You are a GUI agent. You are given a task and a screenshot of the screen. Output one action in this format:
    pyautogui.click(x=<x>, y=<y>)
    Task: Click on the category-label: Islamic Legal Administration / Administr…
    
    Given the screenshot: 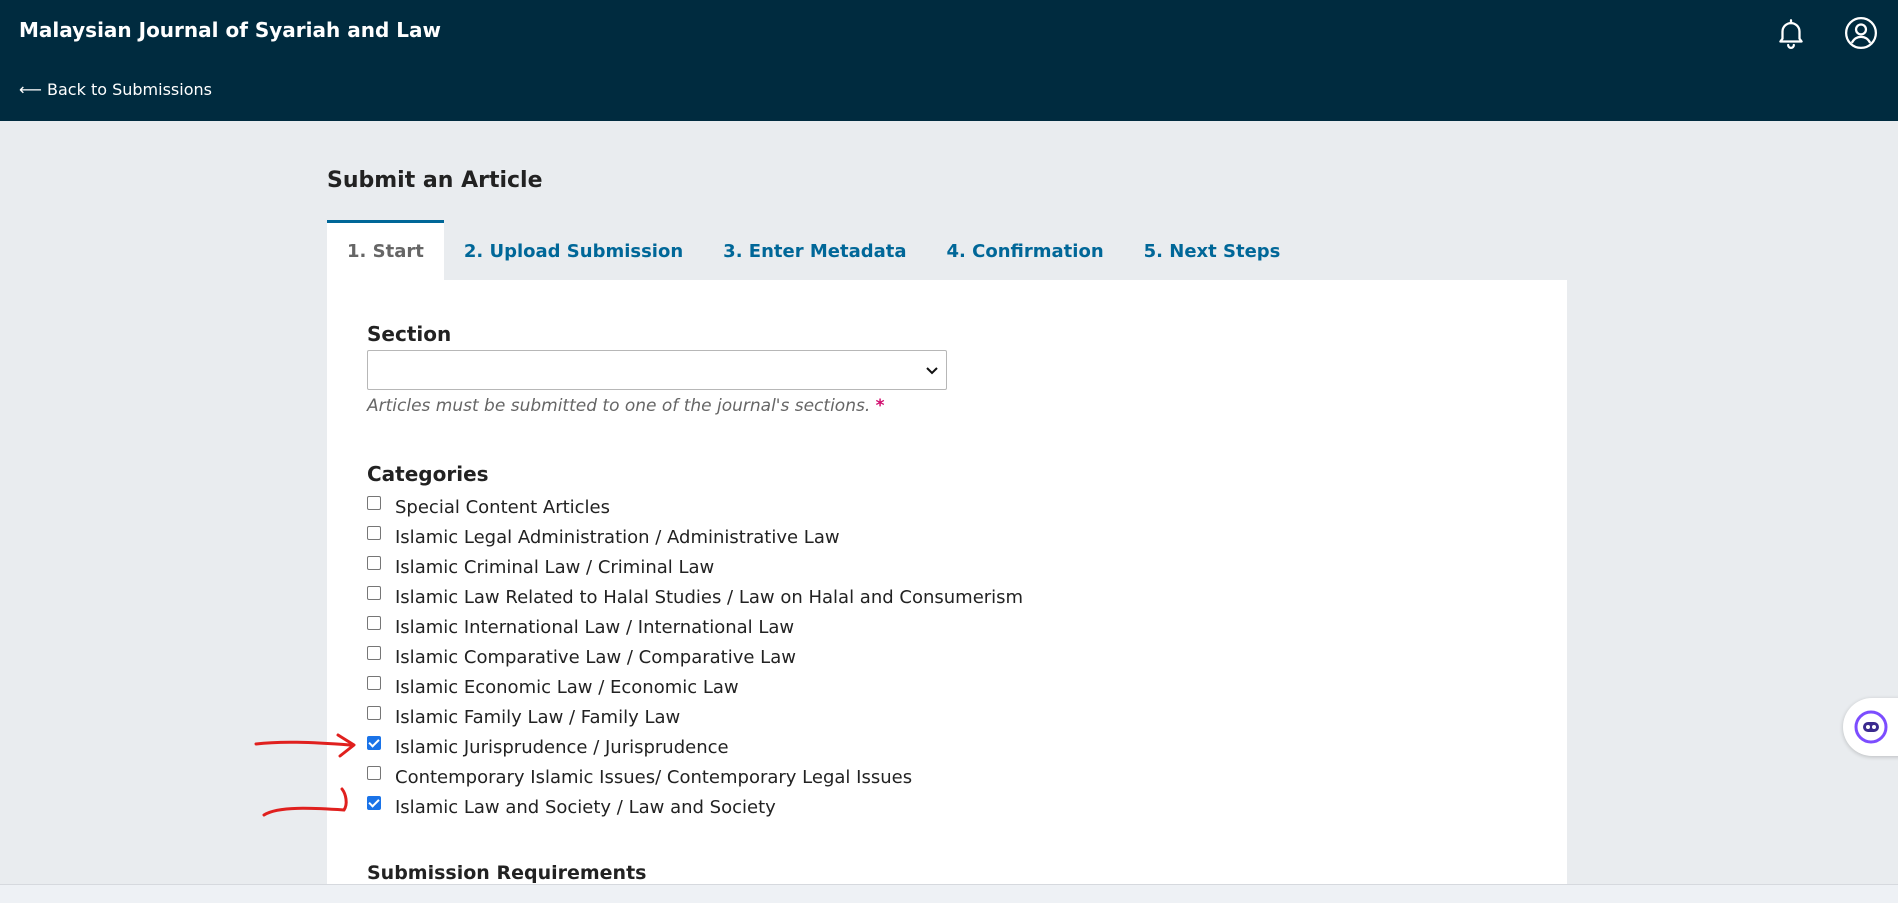 What is the action you would take?
    pyautogui.click(x=617, y=537)
    